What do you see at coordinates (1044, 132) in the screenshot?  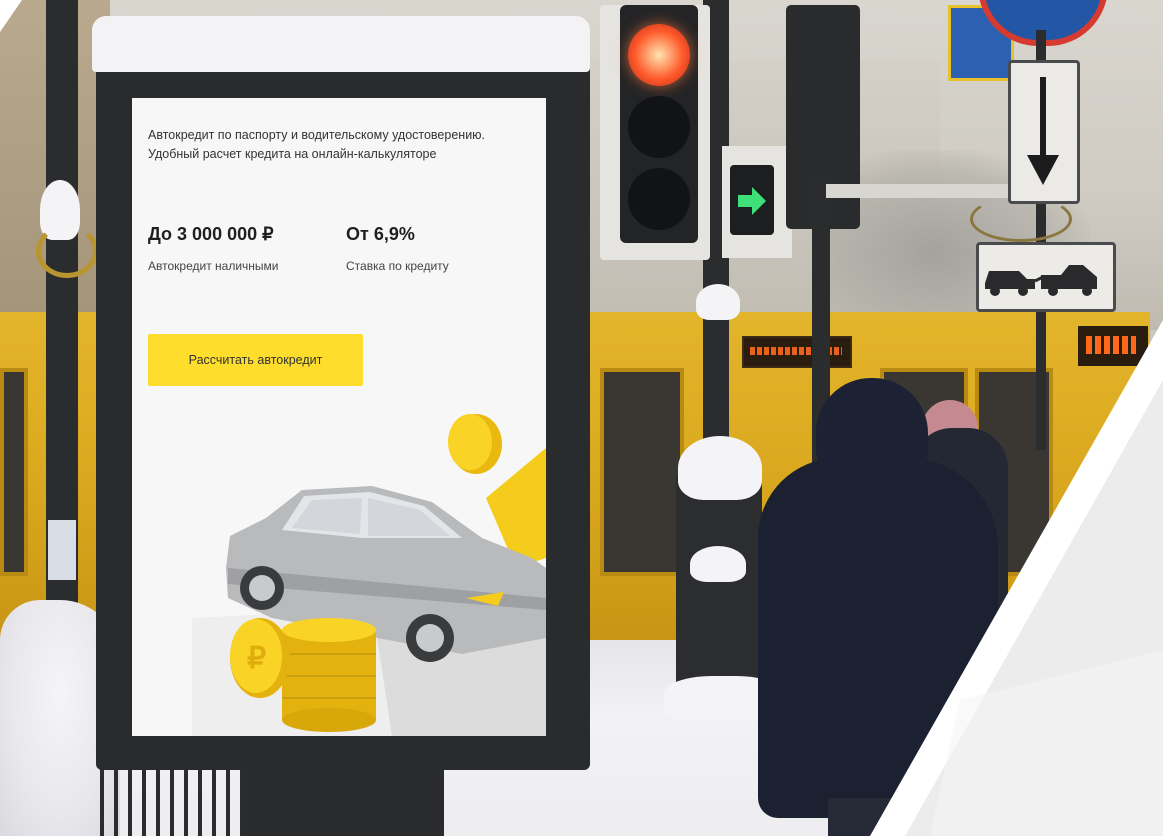 I see `down-arrow-icon` at bounding box center [1044, 132].